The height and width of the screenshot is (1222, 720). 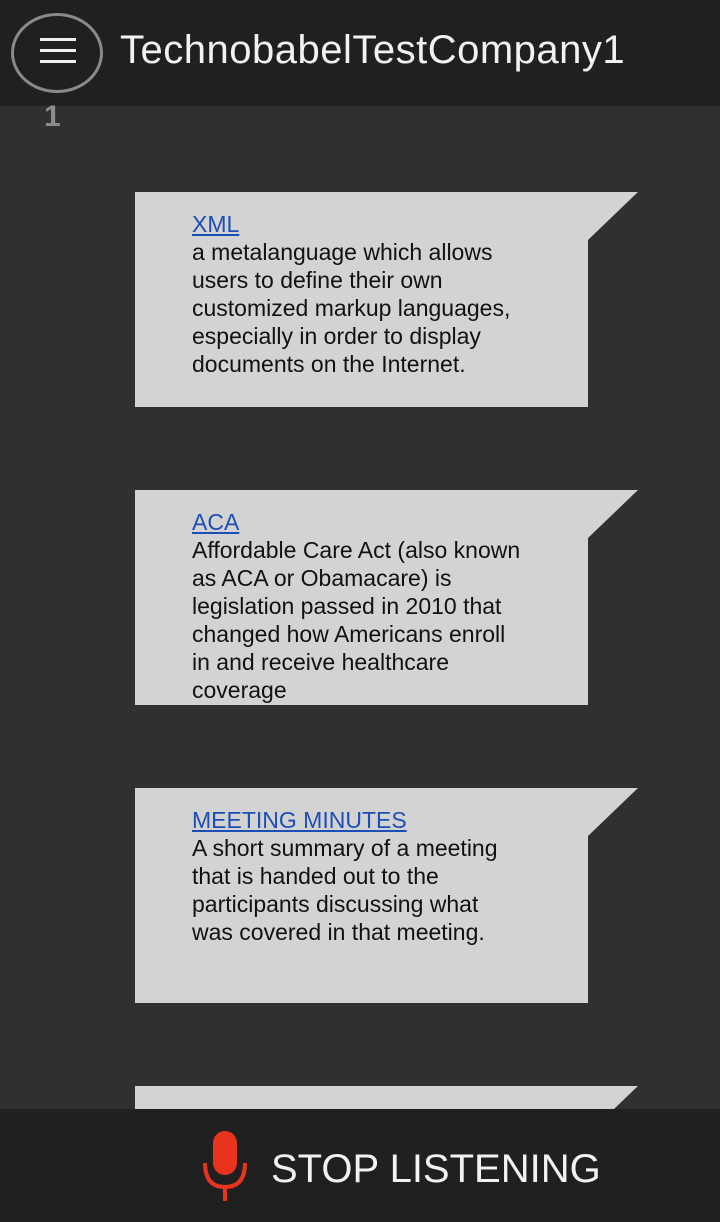 I want to click on stop-listening-button: STOP LISTENING, so click(x=405, y=1169).